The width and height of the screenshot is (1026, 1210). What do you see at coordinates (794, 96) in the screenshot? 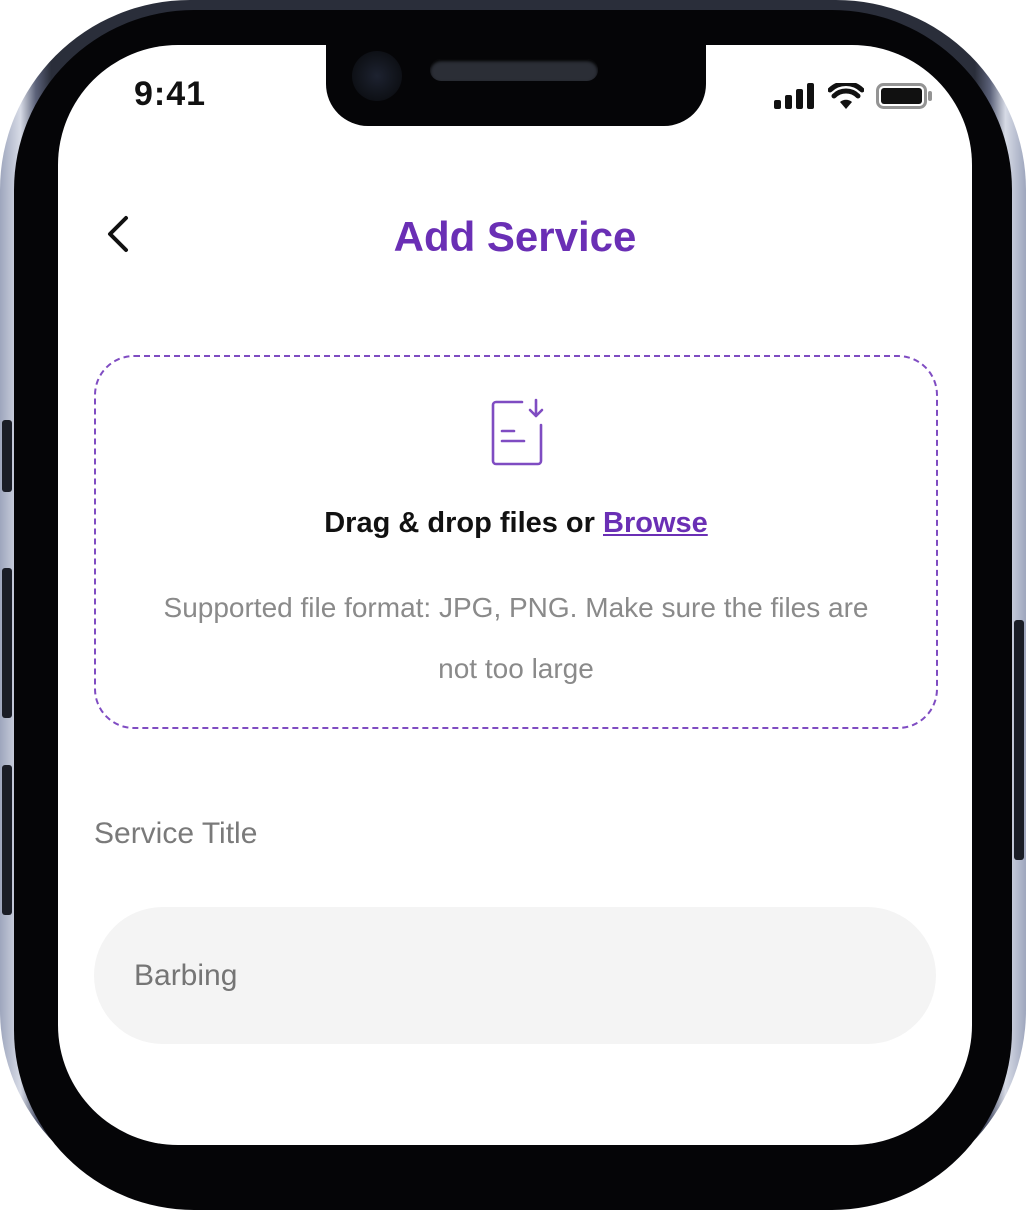
I see `signal-icon` at bounding box center [794, 96].